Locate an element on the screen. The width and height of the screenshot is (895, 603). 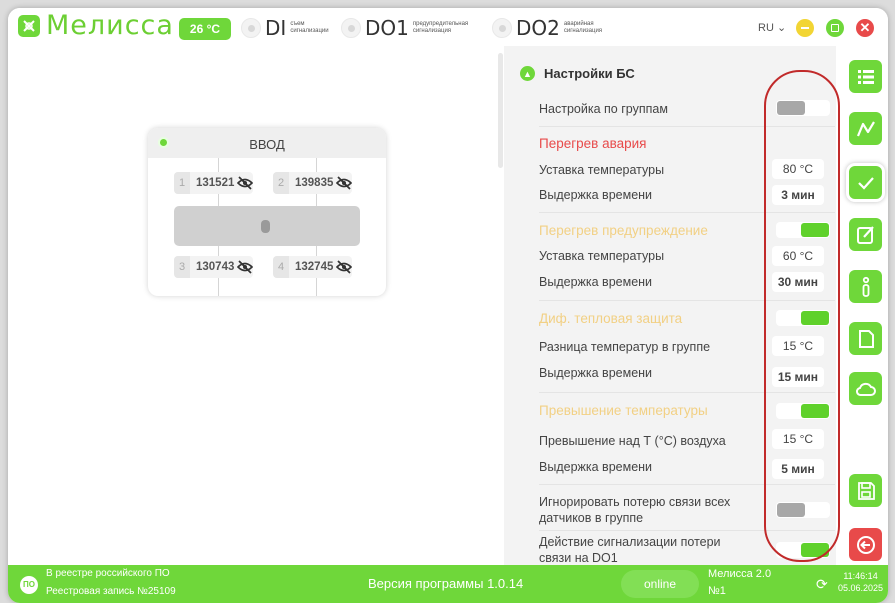
card-header: ВВОД is located at coordinates (267, 143).